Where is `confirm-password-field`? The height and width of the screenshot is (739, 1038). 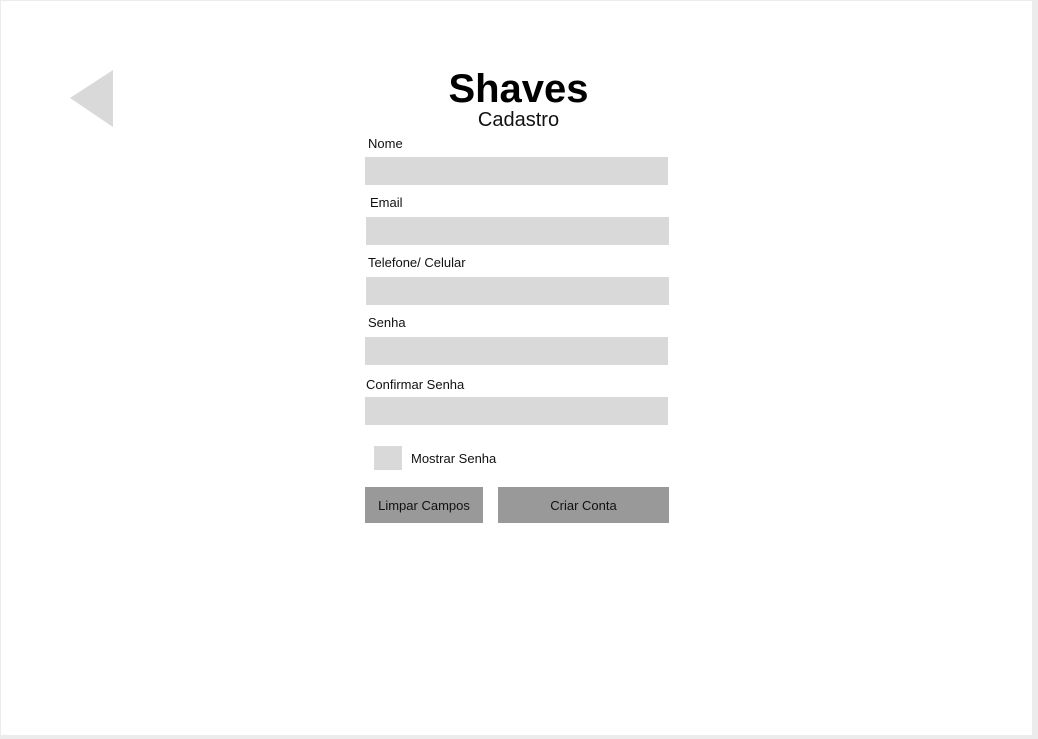 confirm-password-field is located at coordinates (516, 411).